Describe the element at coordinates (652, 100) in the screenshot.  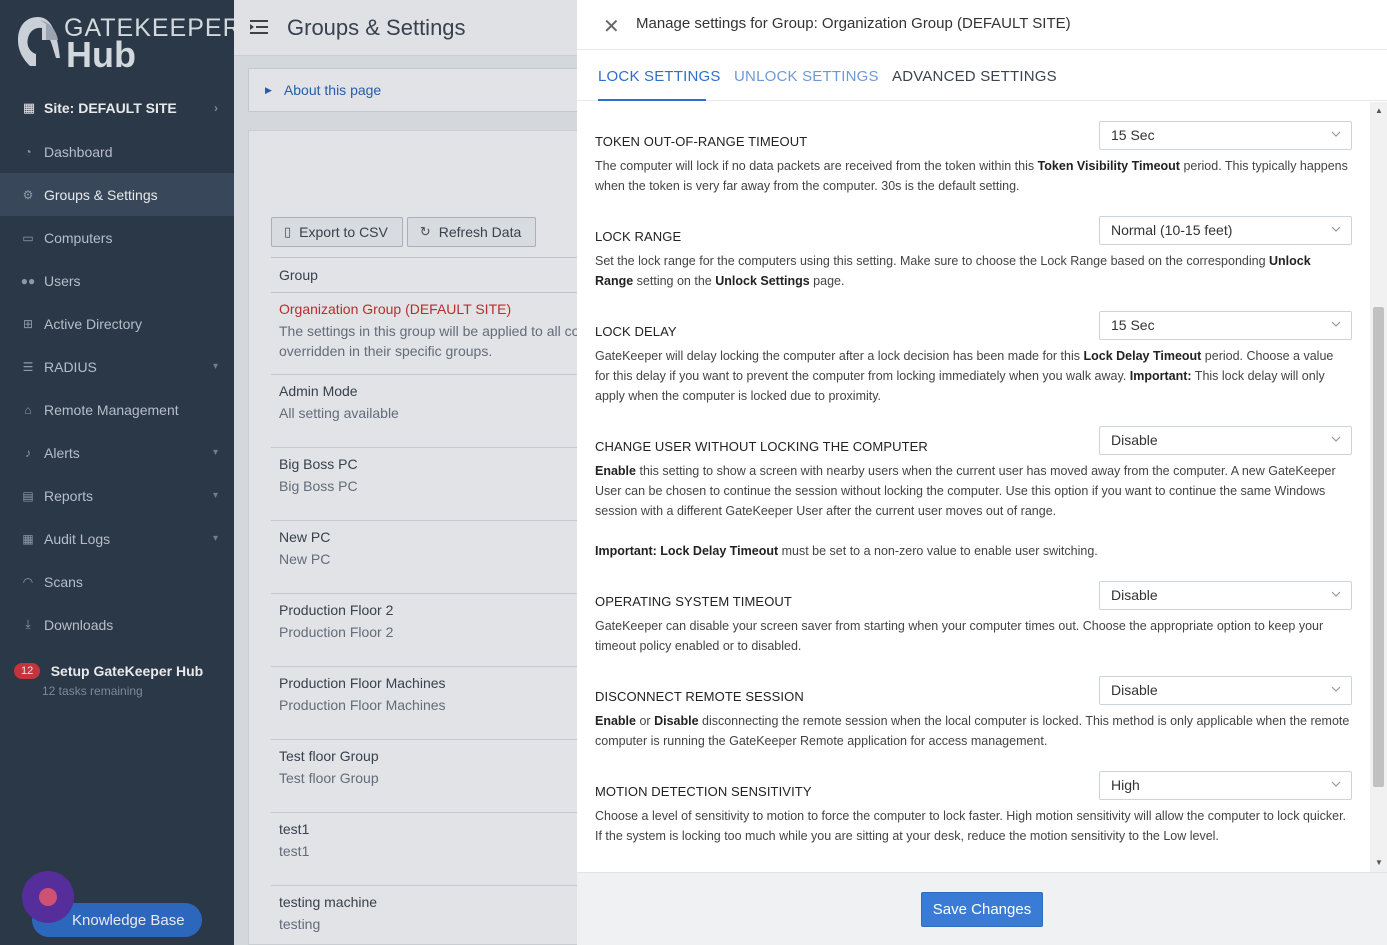
I see `active-tab-indicator` at that location.